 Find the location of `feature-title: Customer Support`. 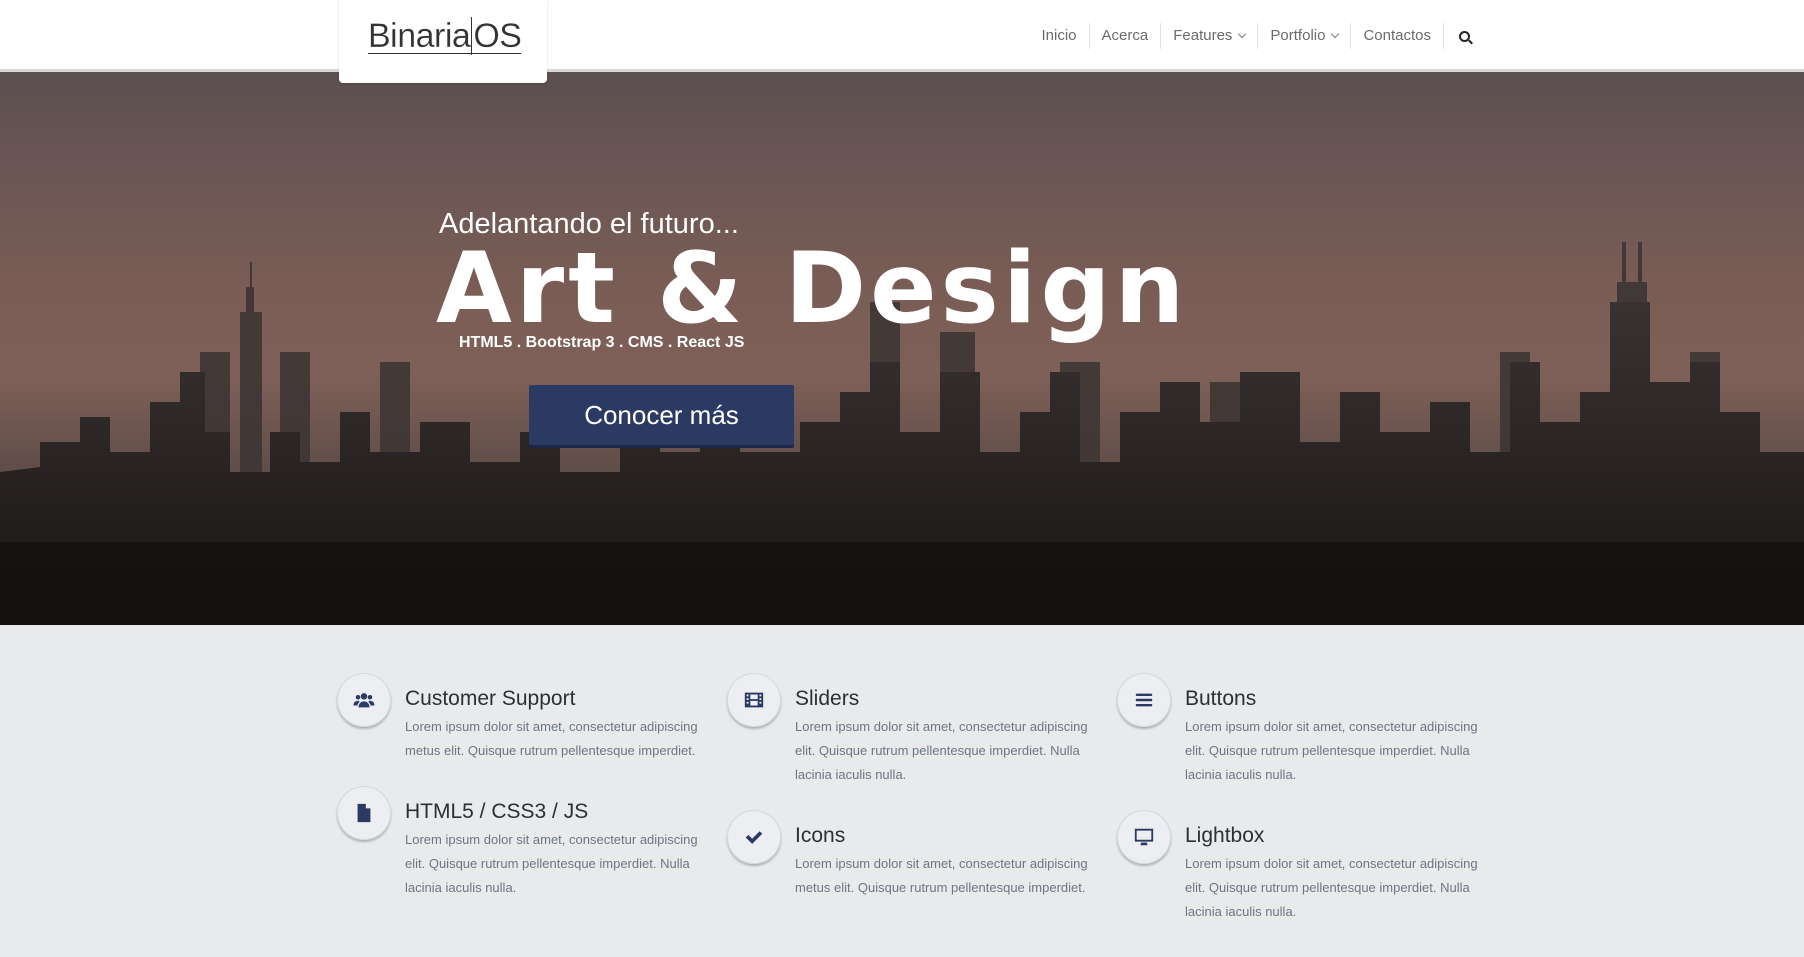

feature-title: Customer Support is located at coordinates (490, 698).